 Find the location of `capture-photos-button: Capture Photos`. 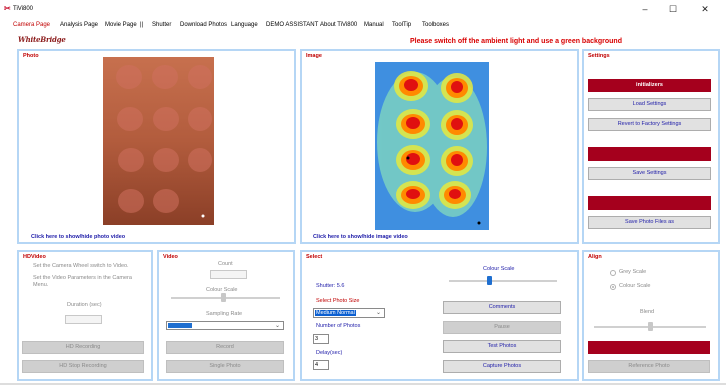

capture-photos-button: Capture Photos is located at coordinates (502, 366).